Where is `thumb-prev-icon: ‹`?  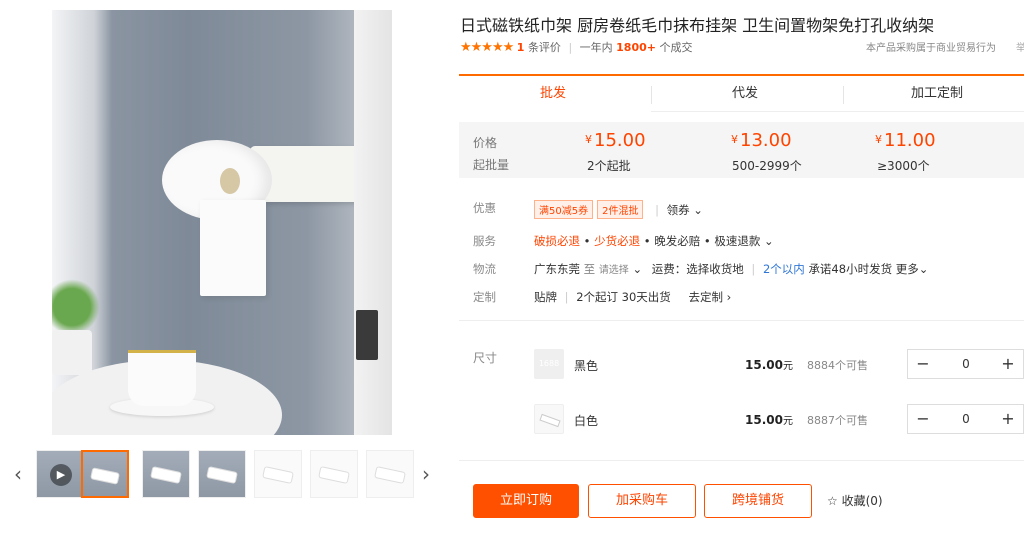 thumb-prev-icon: ‹ is located at coordinates (18, 474).